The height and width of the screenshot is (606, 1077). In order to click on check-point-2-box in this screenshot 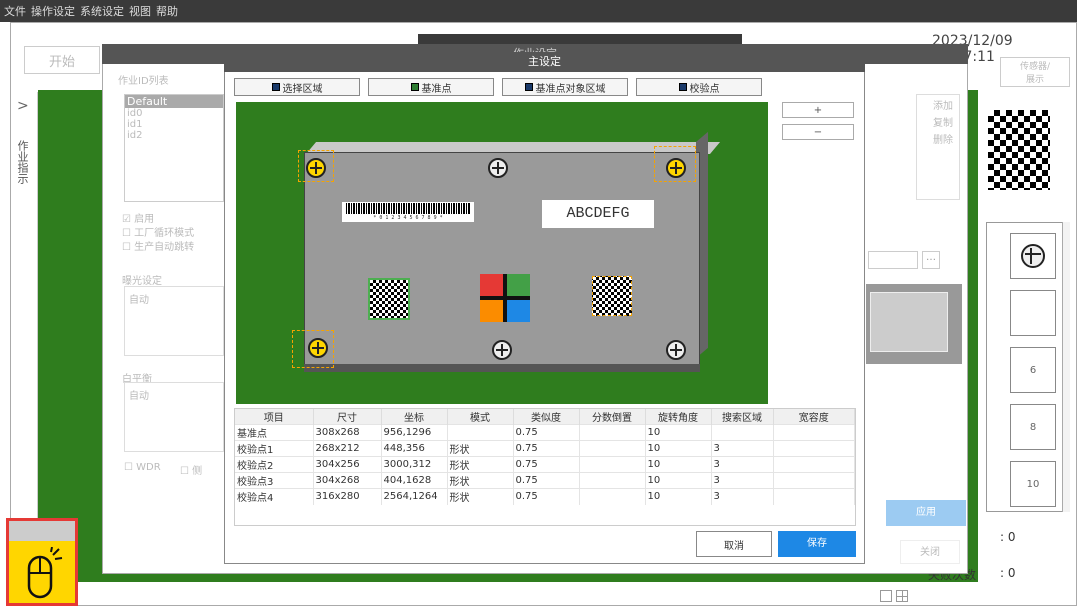, I will do `click(675, 164)`.